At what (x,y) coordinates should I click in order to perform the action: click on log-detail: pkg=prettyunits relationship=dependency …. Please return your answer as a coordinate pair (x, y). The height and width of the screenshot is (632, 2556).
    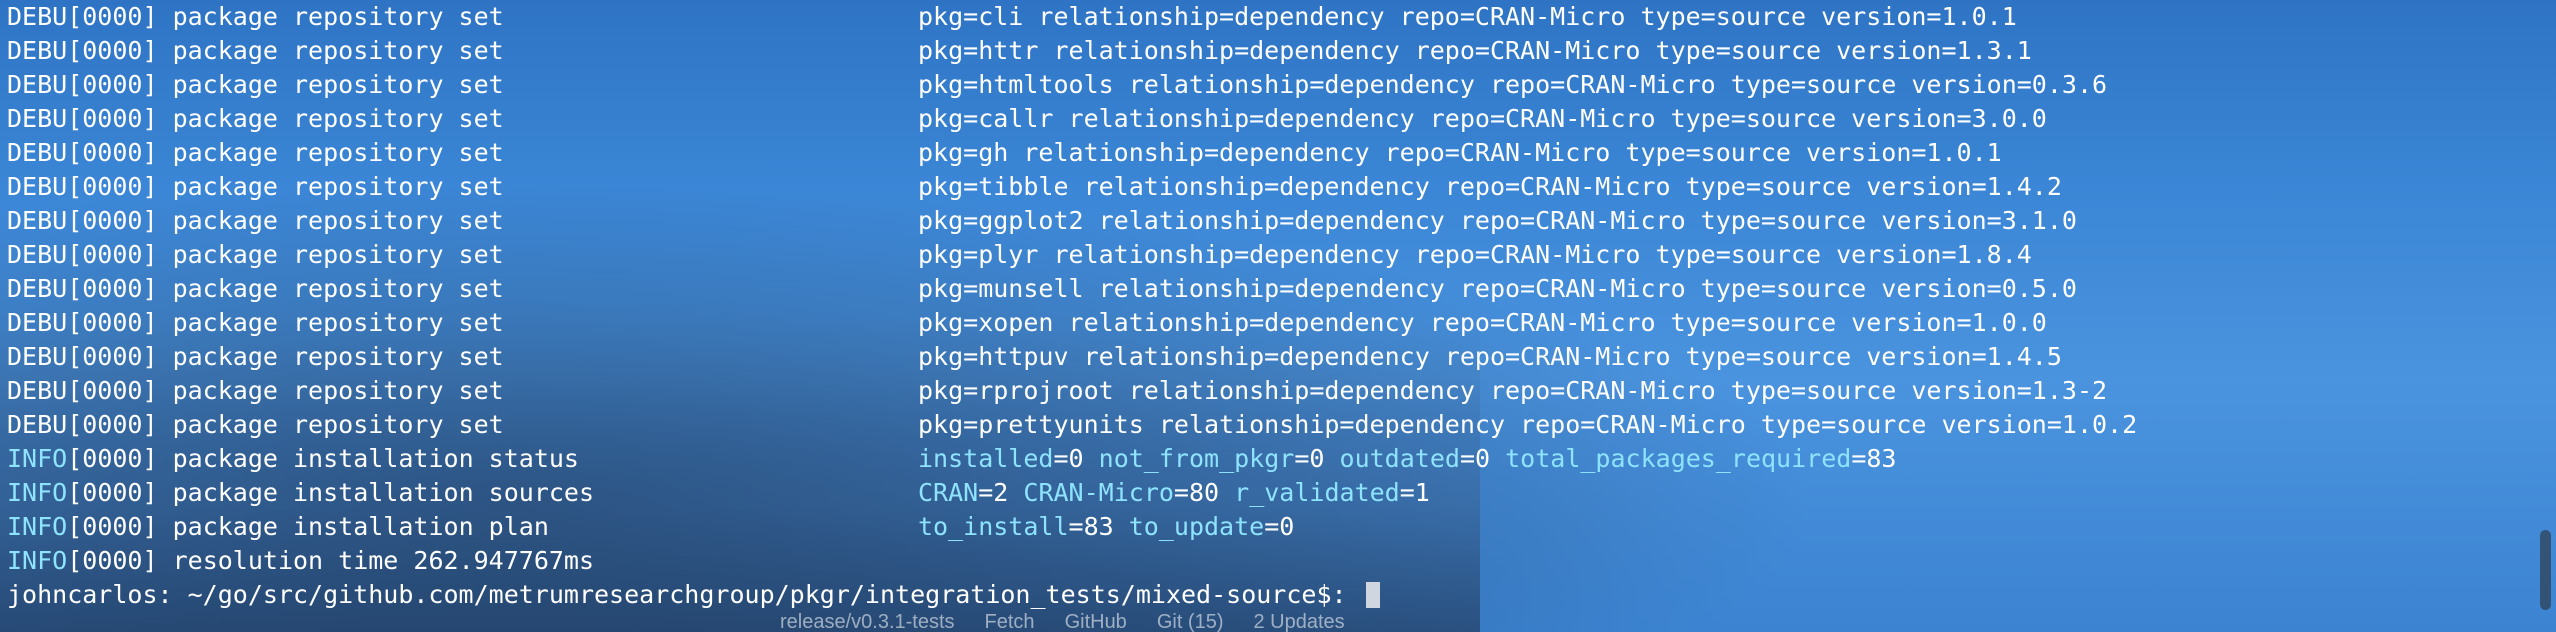
    Looking at the image, I should click on (1528, 424).